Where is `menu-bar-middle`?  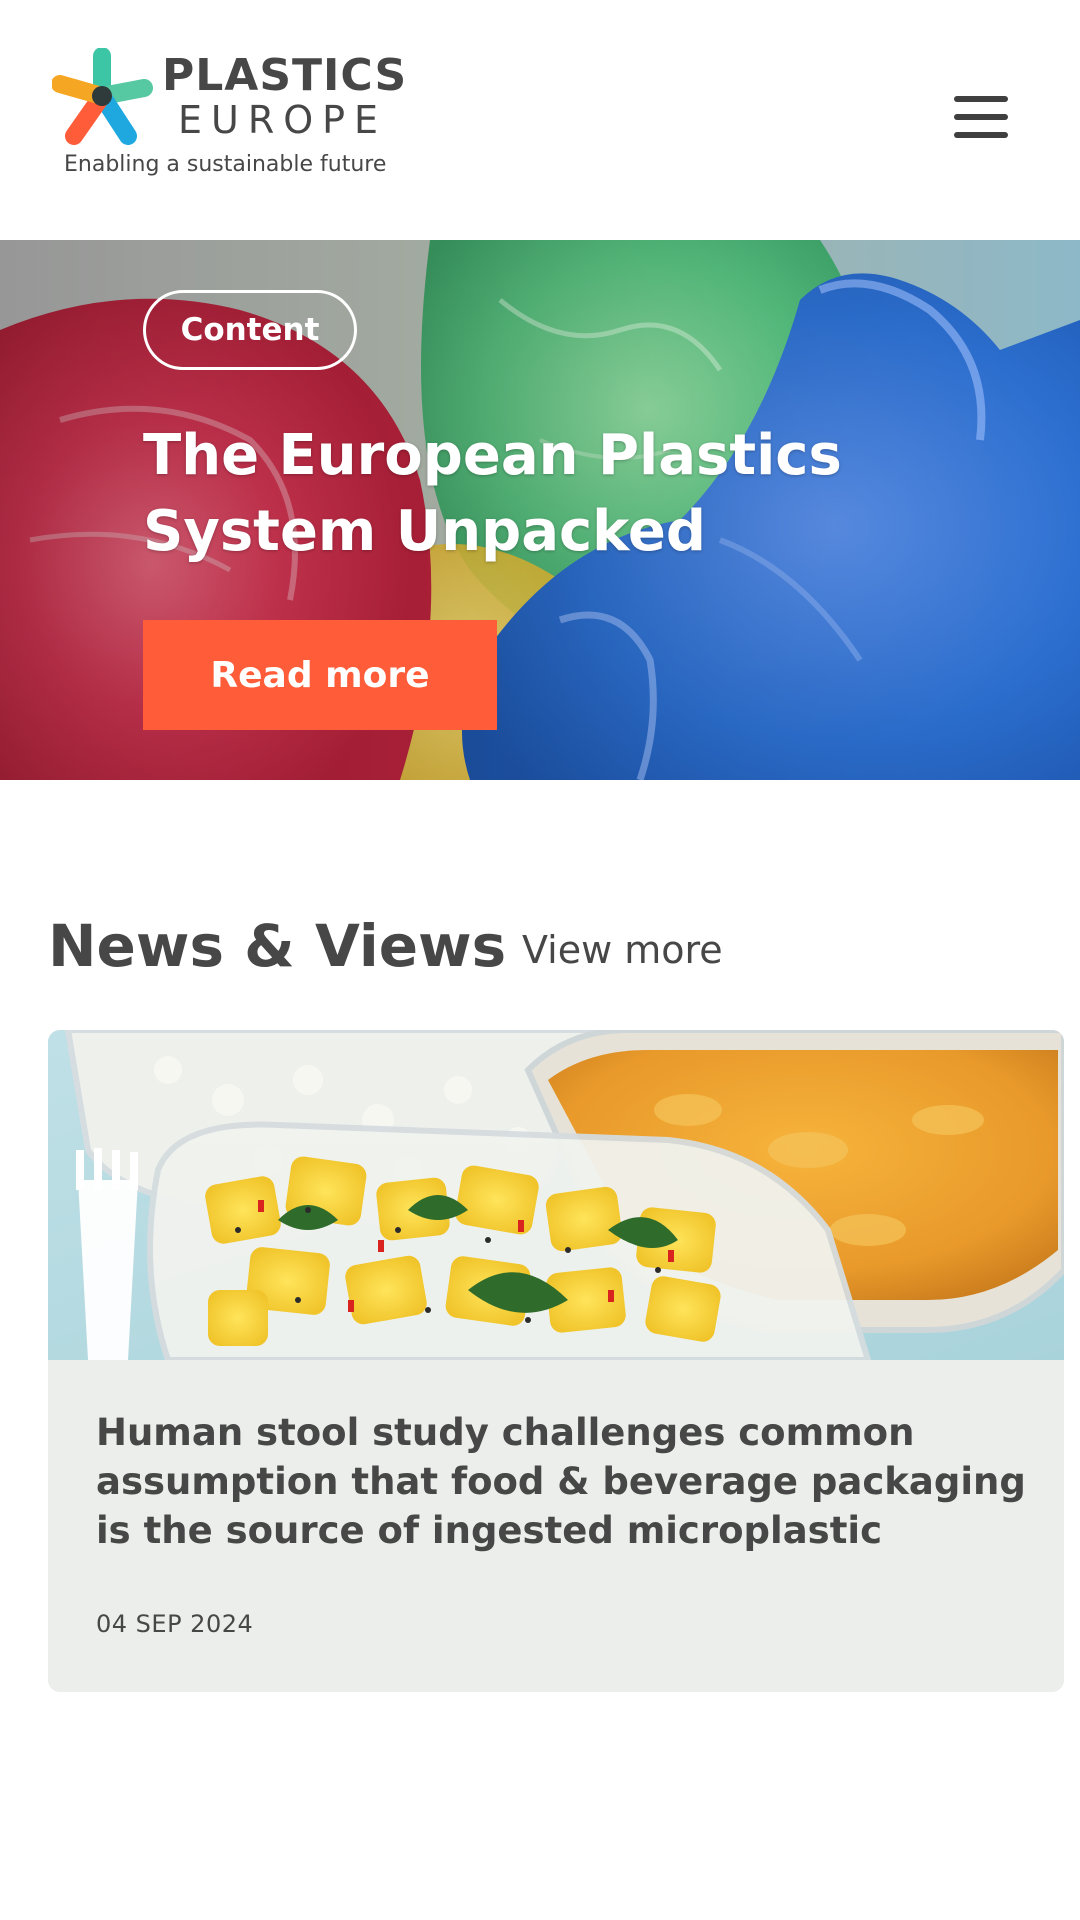 menu-bar-middle is located at coordinates (981, 117).